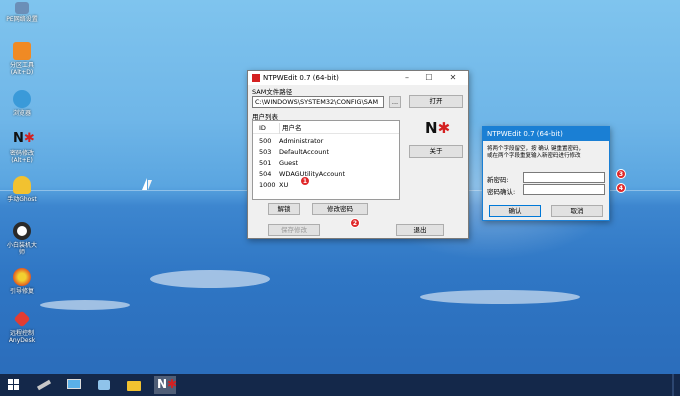 The height and width of the screenshot is (396, 680). I want to click on change-password-button: 修改密码, so click(340, 209).